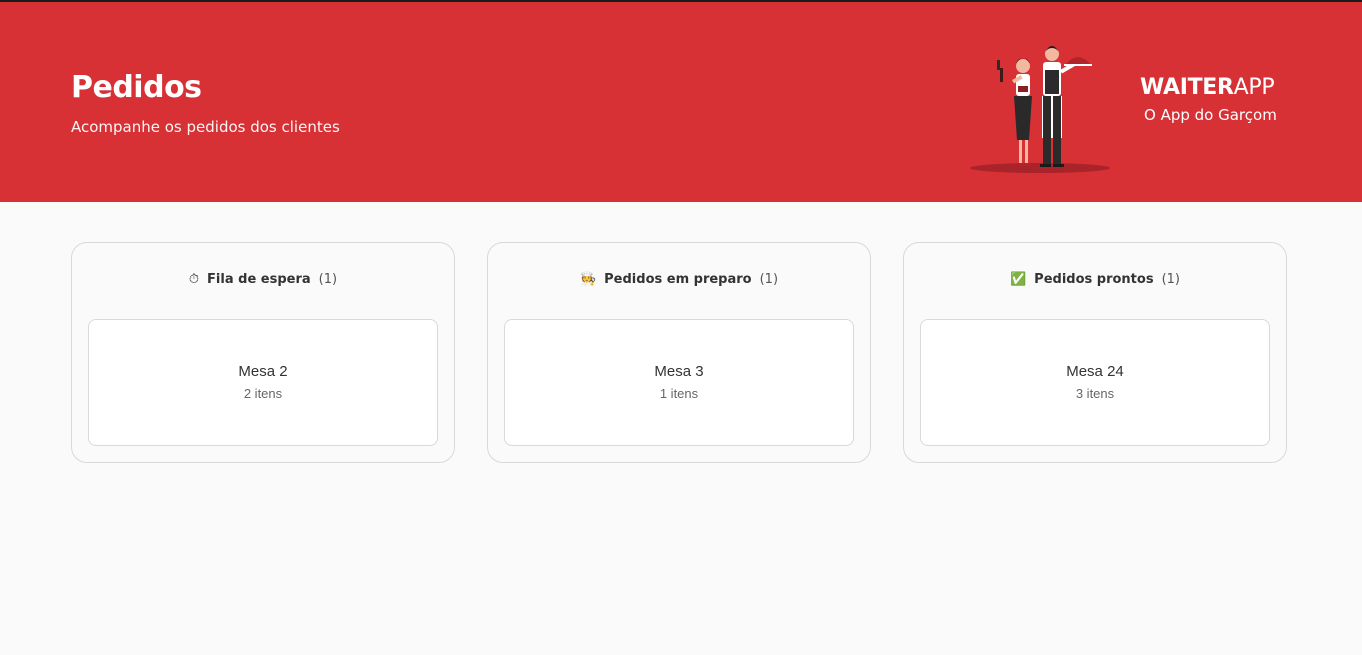 This screenshot has width=1362, height=655. I want to click on column-waiting: ⏱ Fila de espera (1) Mesa 2 2 itens, so click(263, 352).